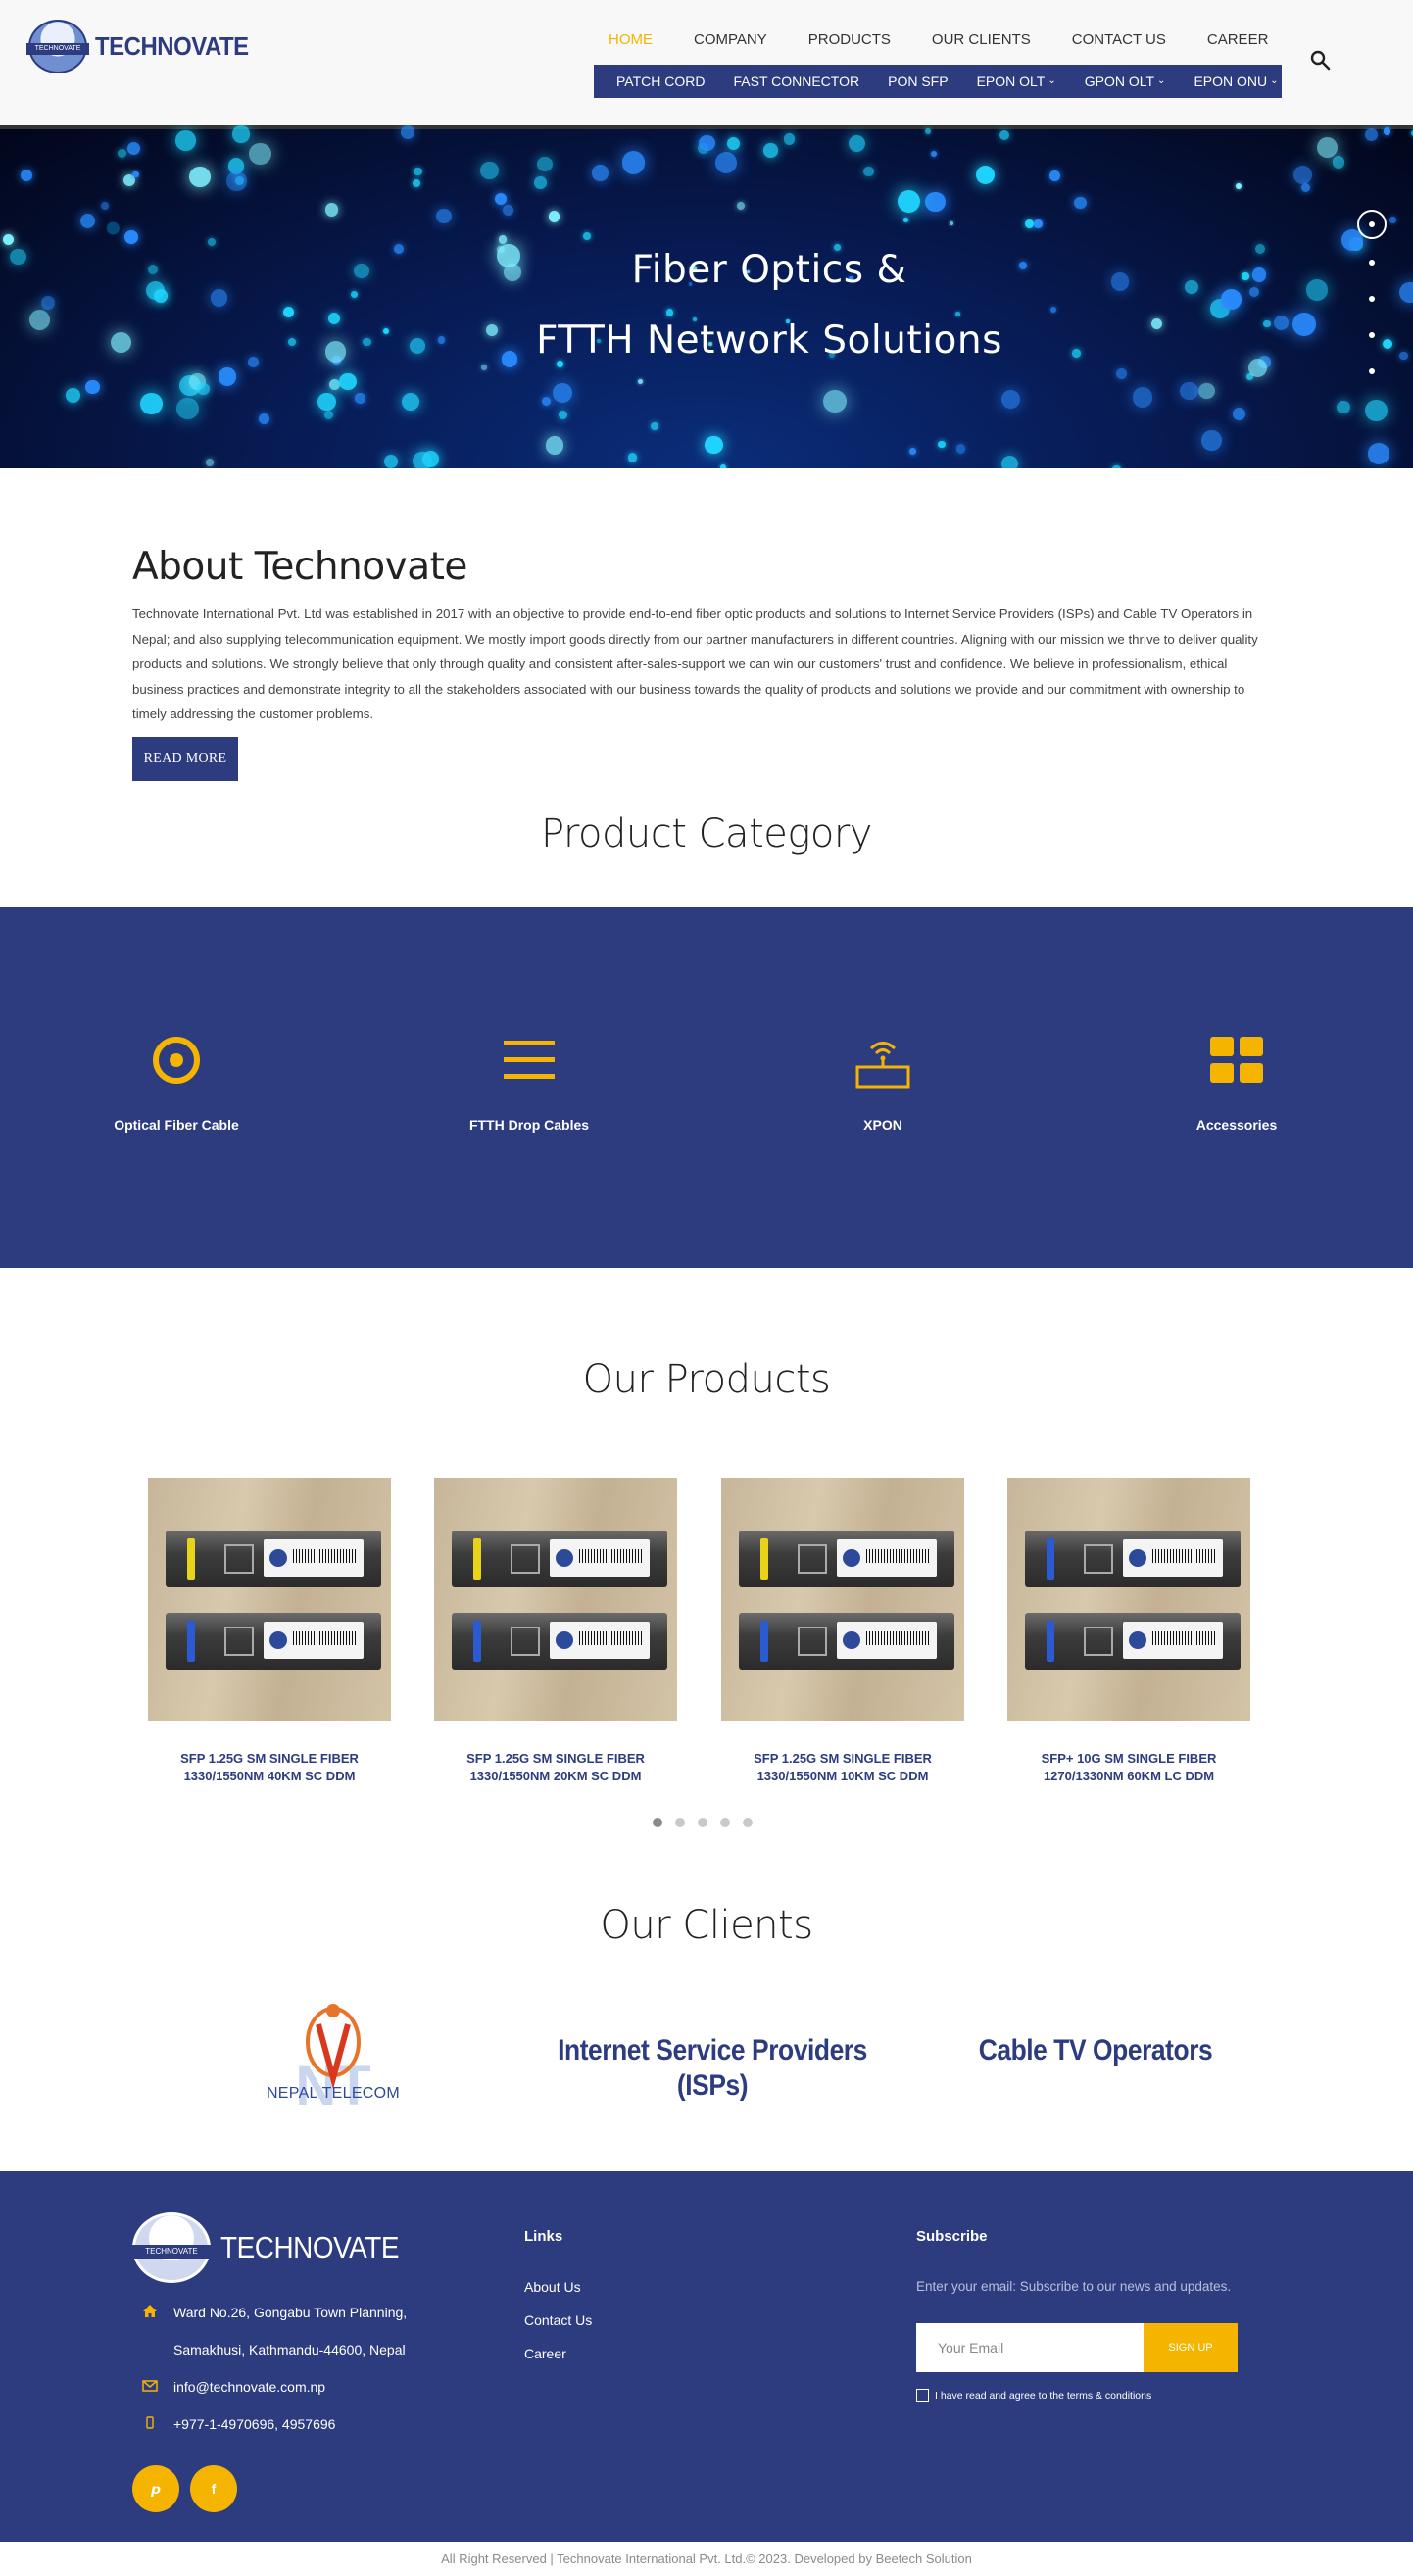  Describe the element at coordinates (529, 1060) in the screenshot. I see `menu-lines-icon` at that location.